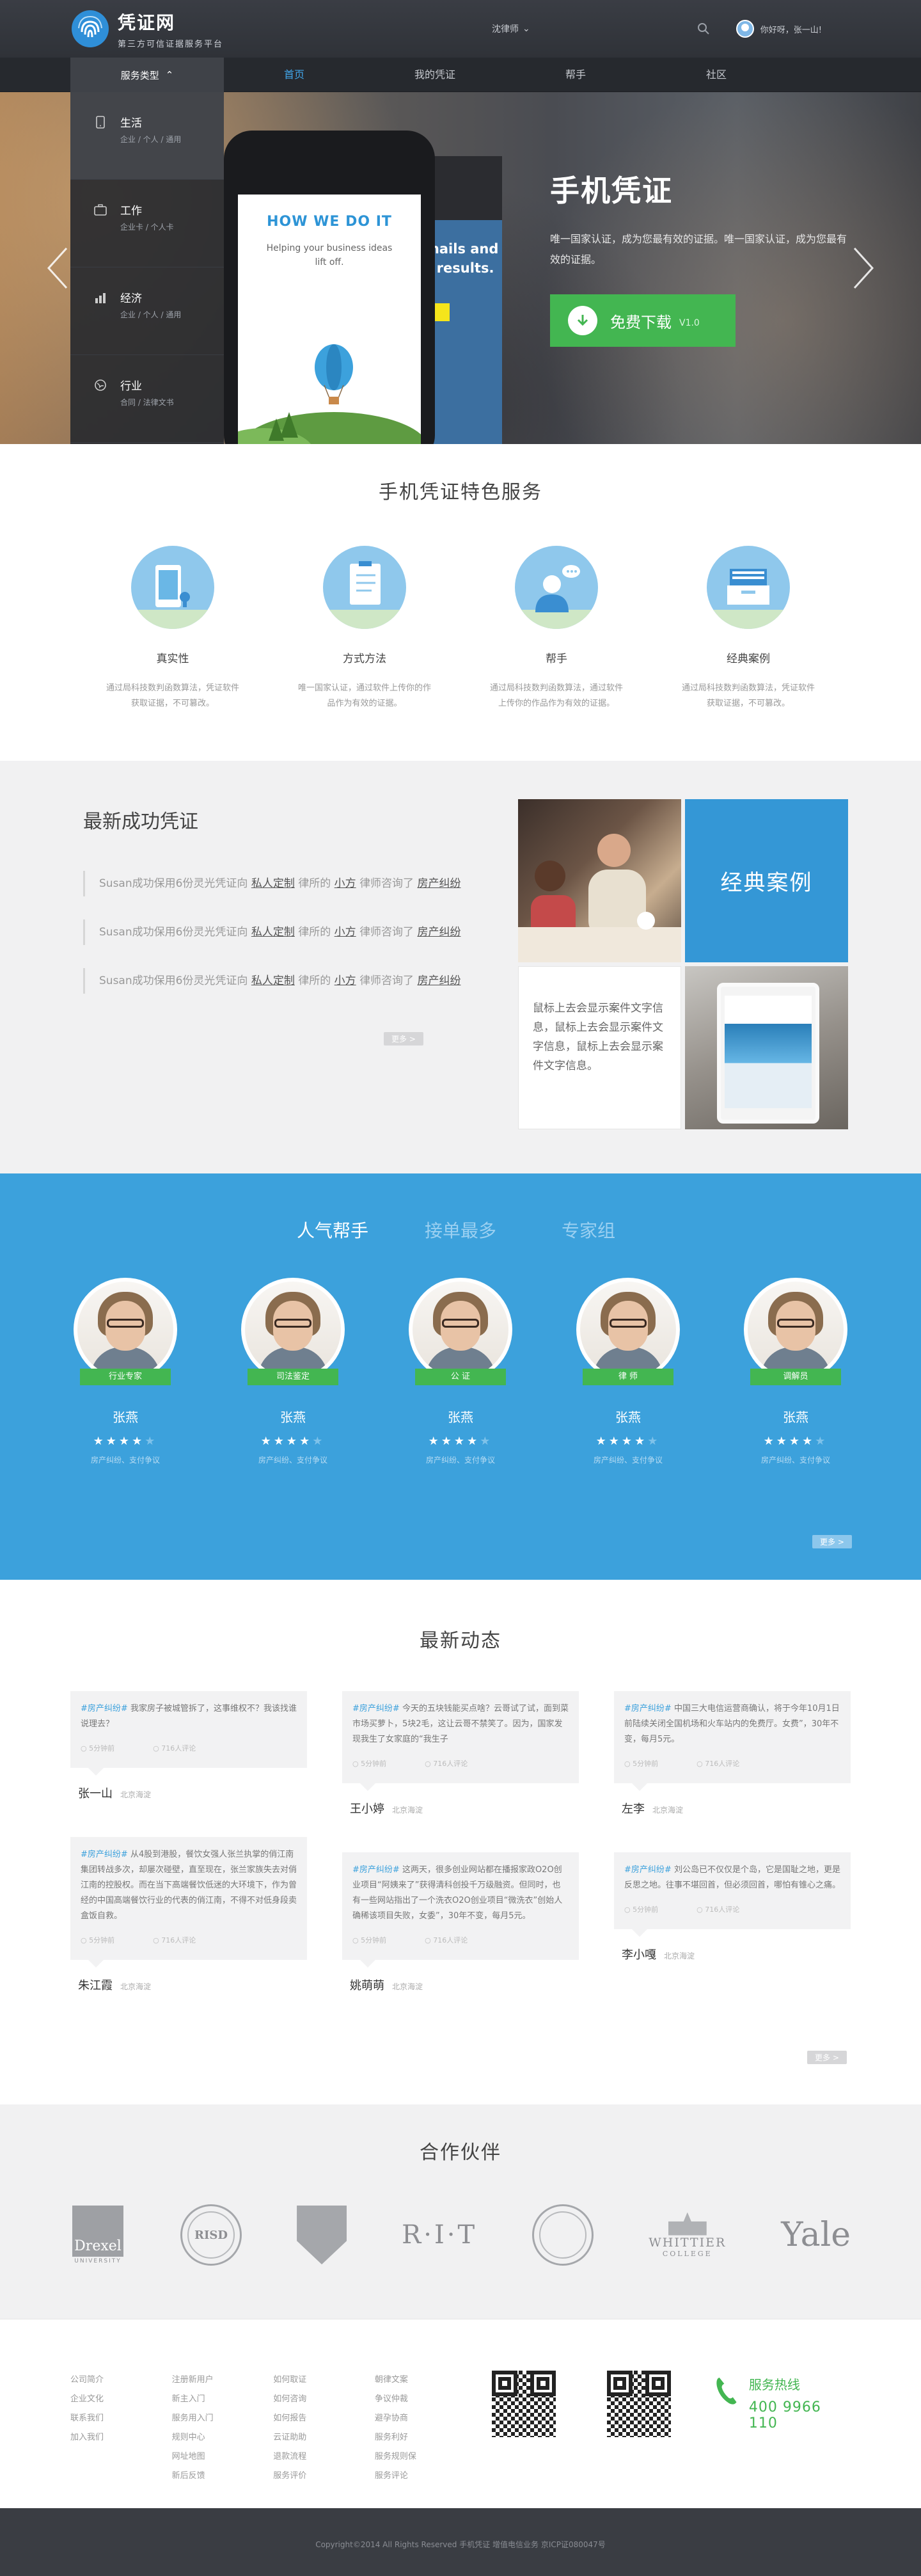  I want to click on helper-card: 公 证张燕 ★★★★★ 房产纠纷、支付争议, so click(460, 1372).